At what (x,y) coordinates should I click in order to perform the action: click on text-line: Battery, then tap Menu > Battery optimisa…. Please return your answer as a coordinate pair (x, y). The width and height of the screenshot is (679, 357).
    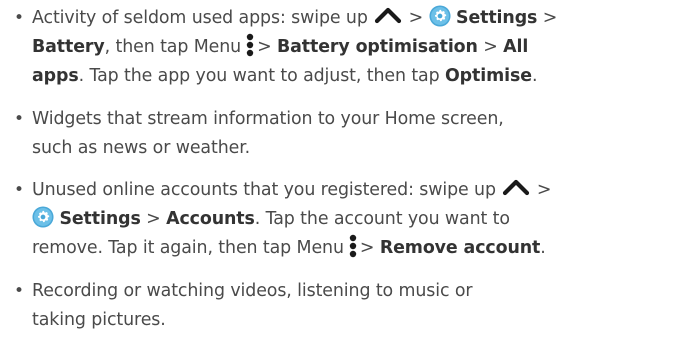
    Looking at the image, I should click on (339, 47).